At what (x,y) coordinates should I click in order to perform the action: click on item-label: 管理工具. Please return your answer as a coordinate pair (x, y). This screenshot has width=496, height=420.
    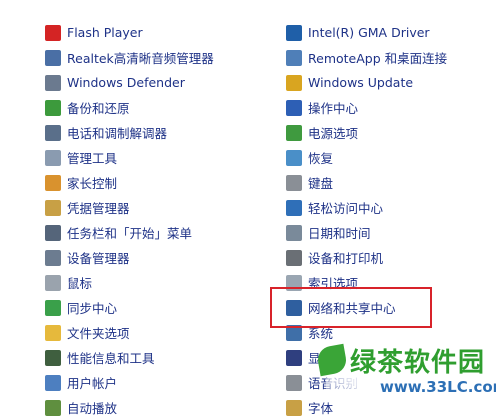
    Looking at the image, I should click on (92, 158).